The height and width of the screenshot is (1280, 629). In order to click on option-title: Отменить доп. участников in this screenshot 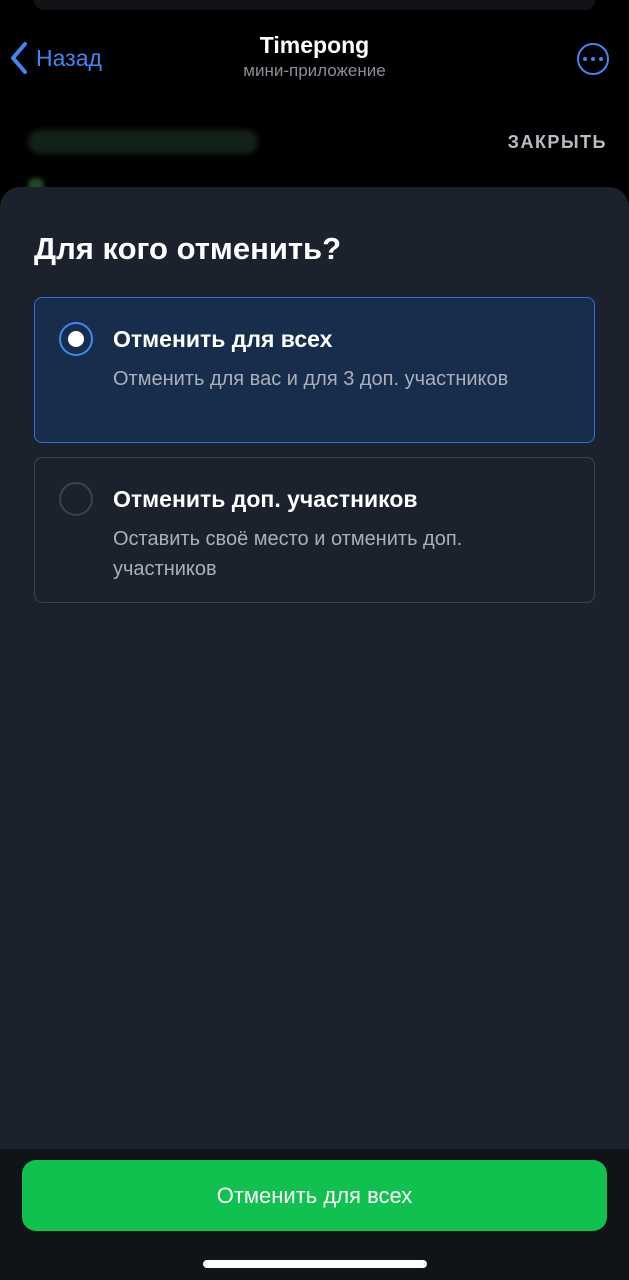, I will do `click(265, 499)`.